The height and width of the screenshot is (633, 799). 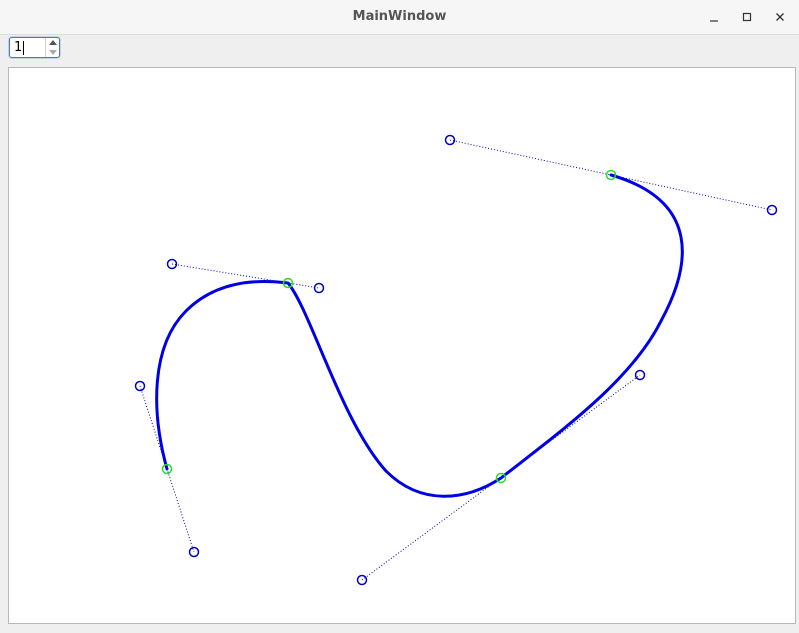 I want to click on toolbar: 1, so click(x=399, y=50).